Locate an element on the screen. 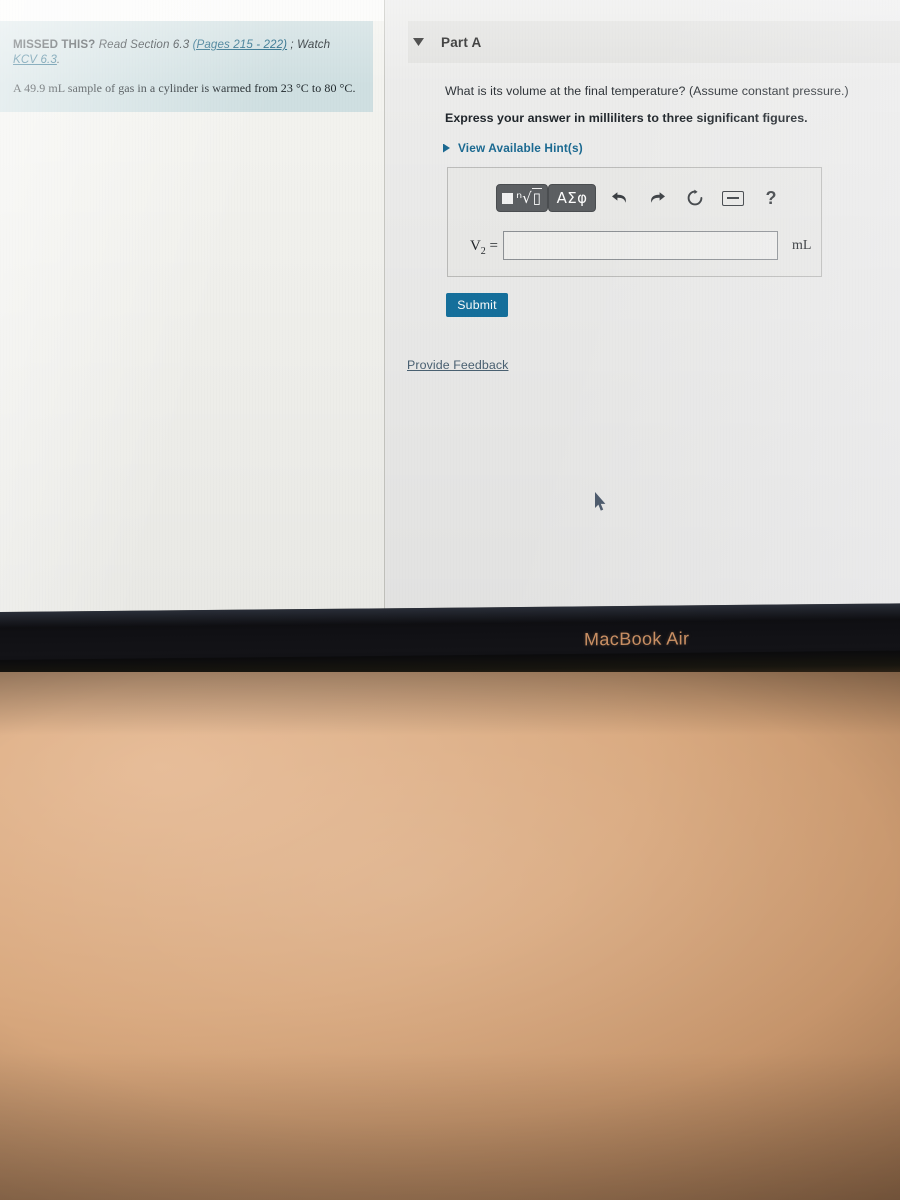 This screenshot has width=900, height=1200. greek-symbols-button: ΑΣφ is located at coordinates (572, 198).